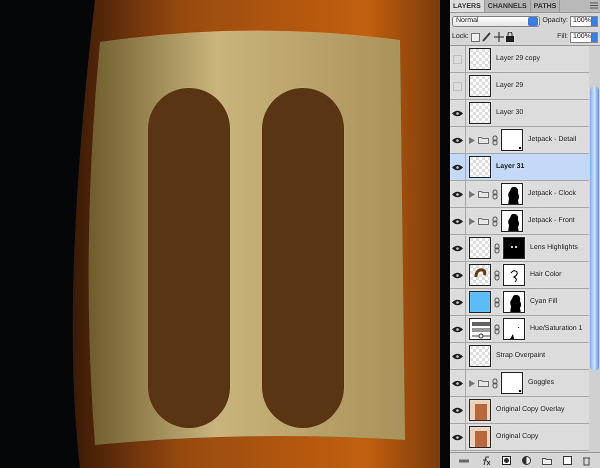 This screenshot has height=468, width=600. Describe the element at coordinates (499, 37) in the screenshot. I see `lock-move-icon` at that location.